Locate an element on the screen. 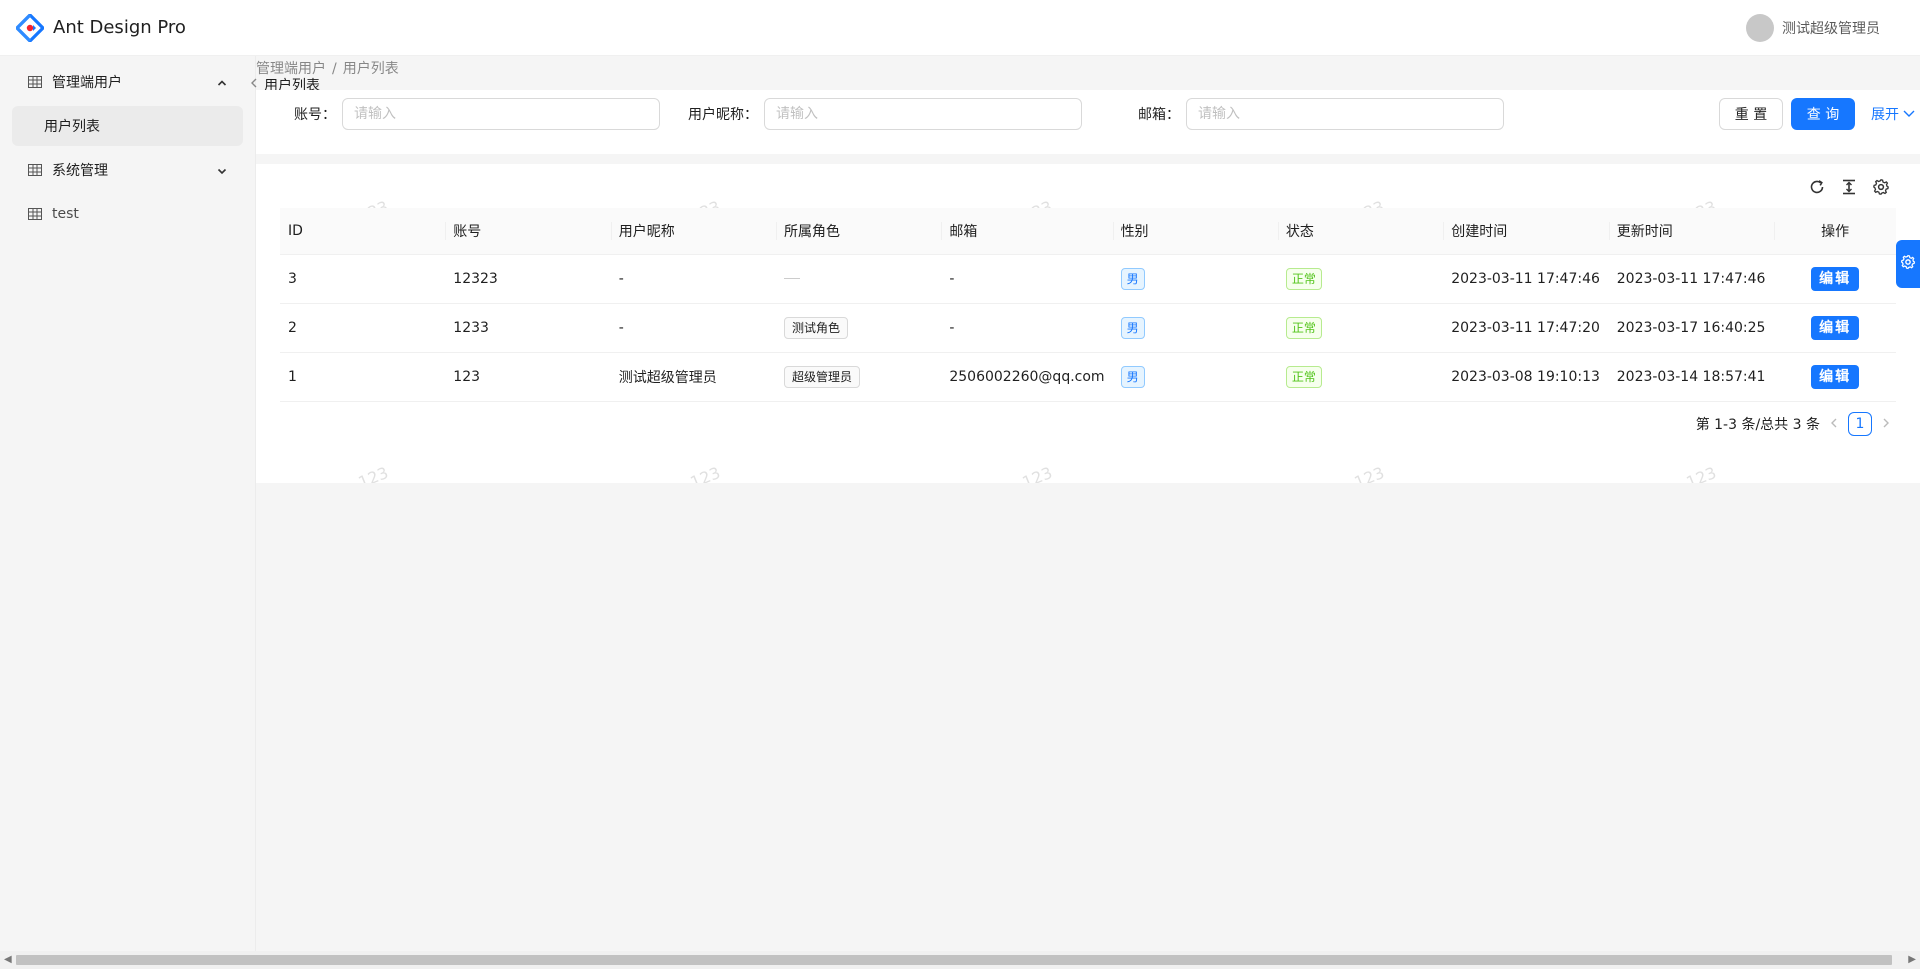 Image resolution: width=1920 pixels, height=969 pixels. reset-button: 重 置 is located at coordinates (1751, 114).